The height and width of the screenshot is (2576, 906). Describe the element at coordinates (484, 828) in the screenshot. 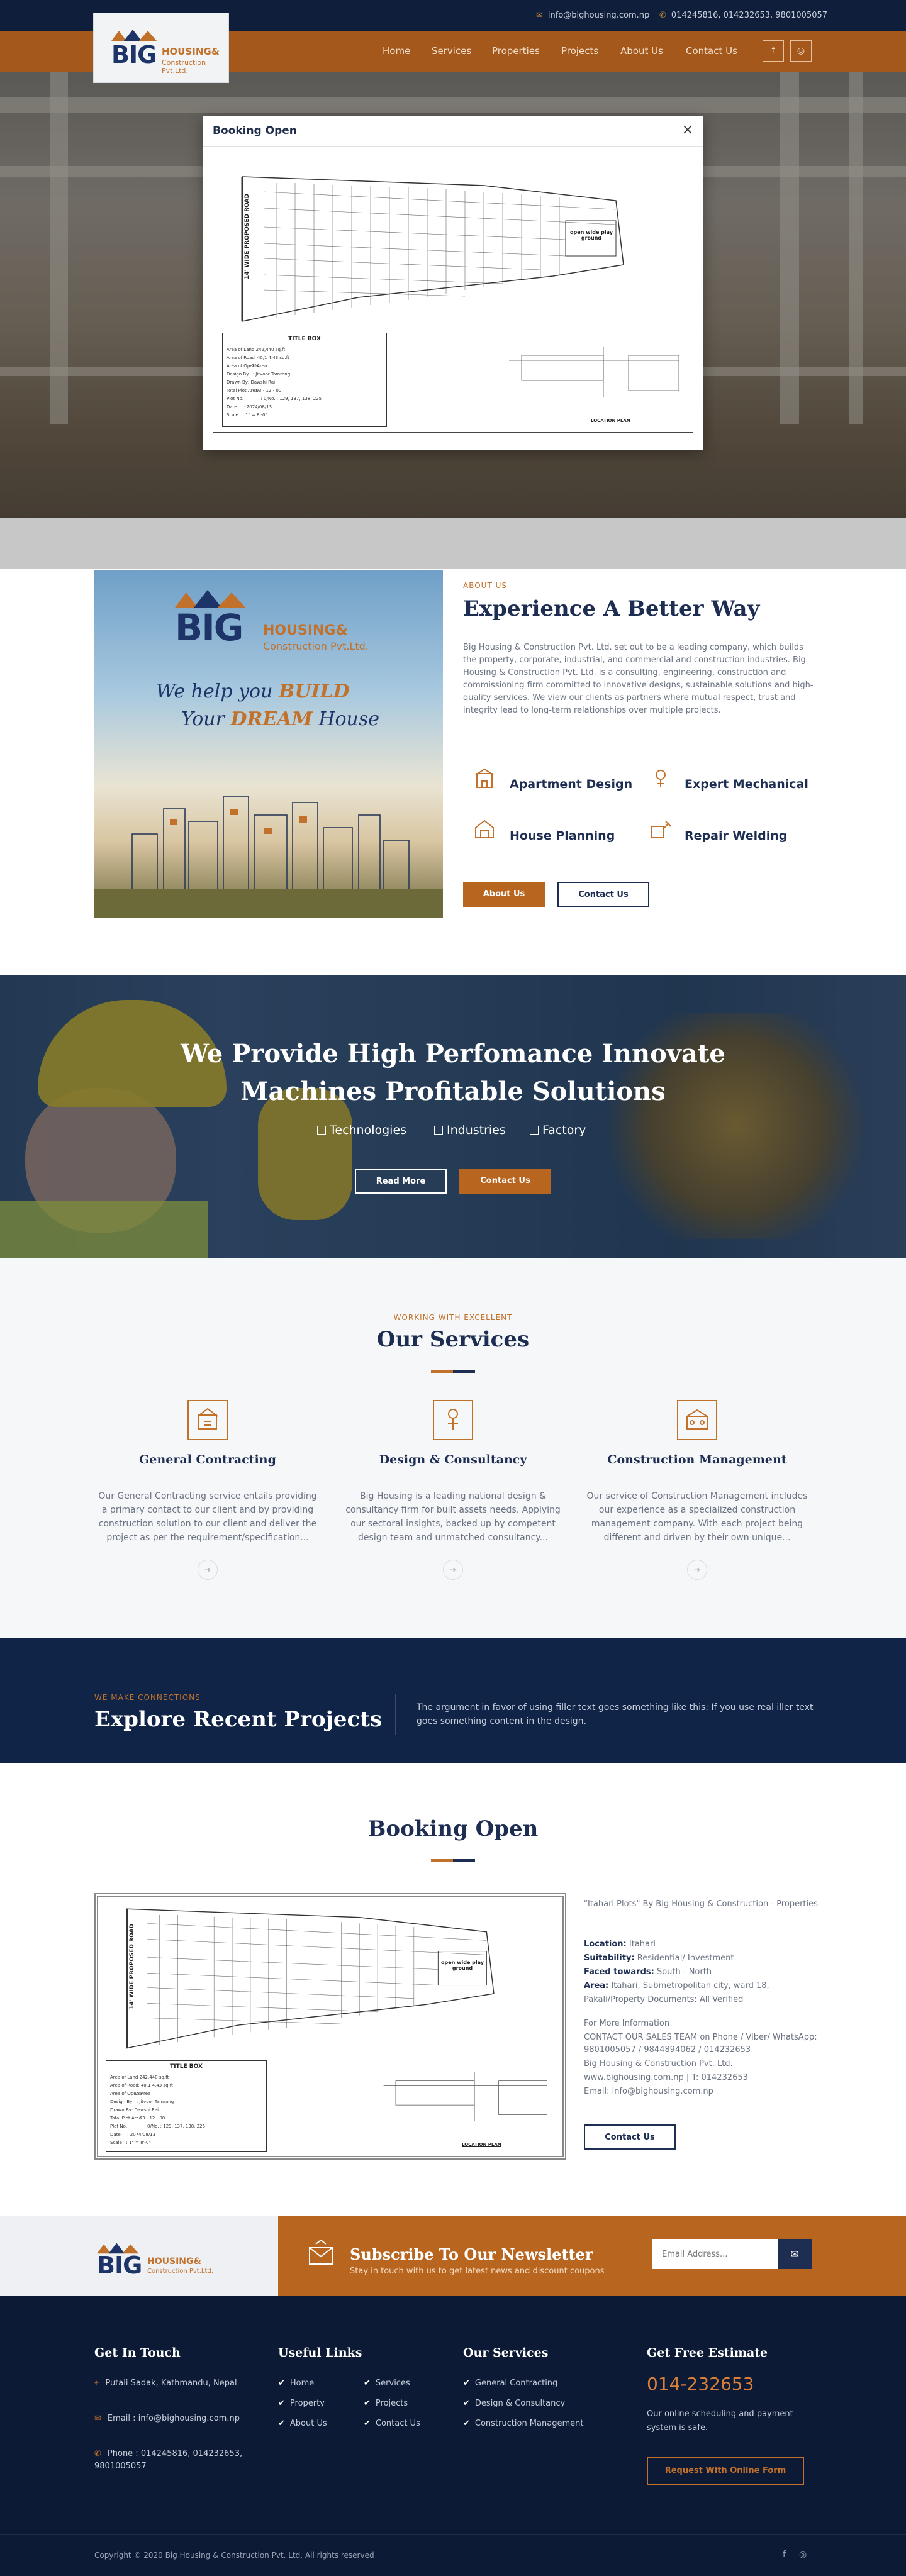

I see `house-plan-icon` at that location.